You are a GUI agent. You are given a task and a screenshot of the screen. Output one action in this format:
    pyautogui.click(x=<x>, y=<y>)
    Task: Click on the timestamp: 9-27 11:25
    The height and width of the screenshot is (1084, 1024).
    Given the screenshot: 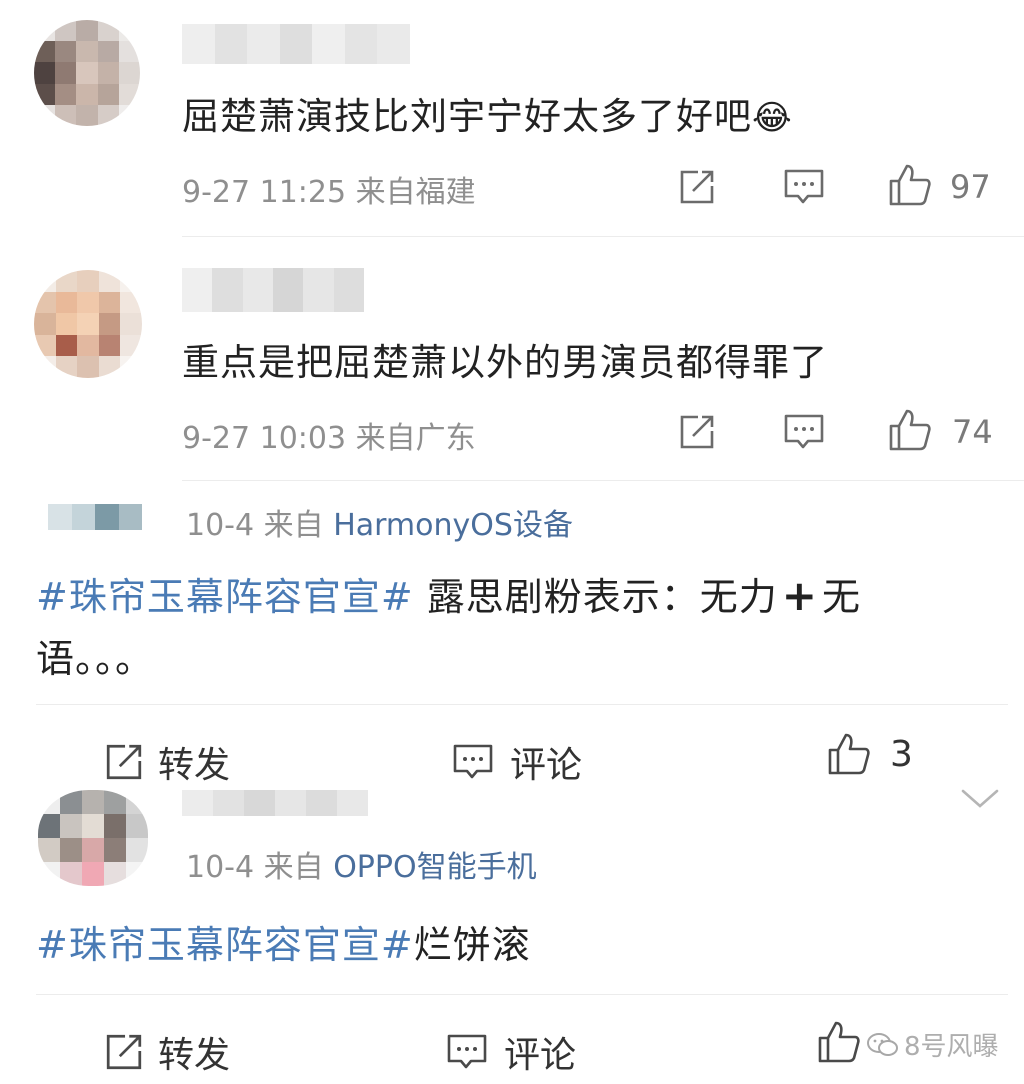 What is the action you would take?
    pyautogui.click(x=264, y=192)
    